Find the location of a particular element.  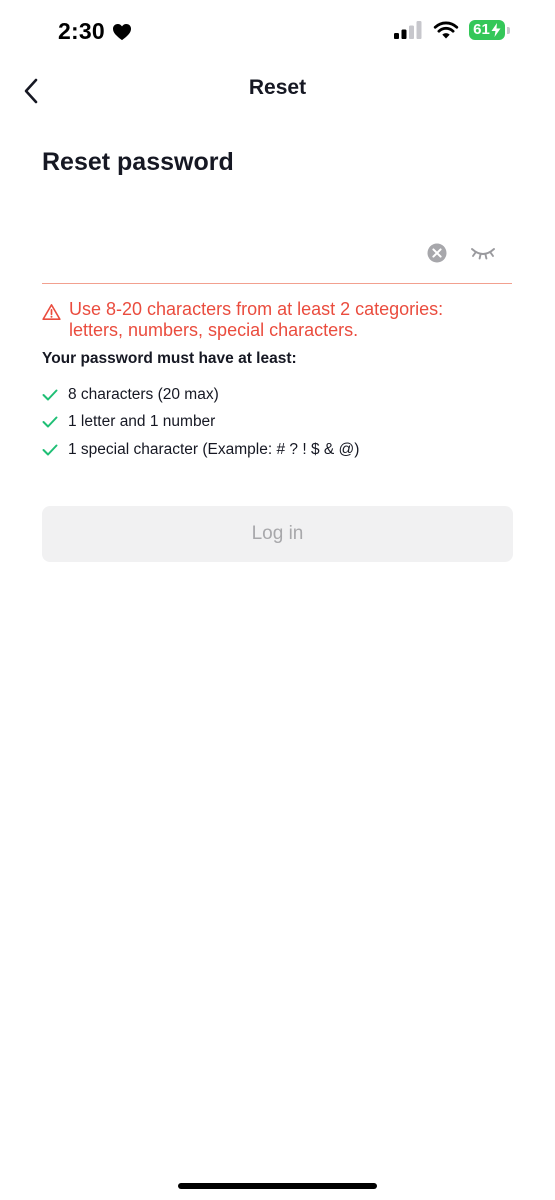

eye-closed-icon is located at coordinates (483, 254).